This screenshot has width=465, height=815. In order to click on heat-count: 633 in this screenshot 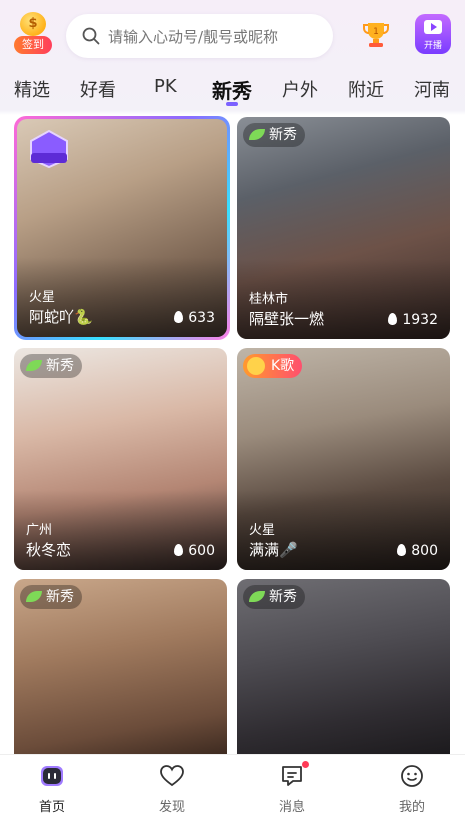, I will do `click(194, 318)`.